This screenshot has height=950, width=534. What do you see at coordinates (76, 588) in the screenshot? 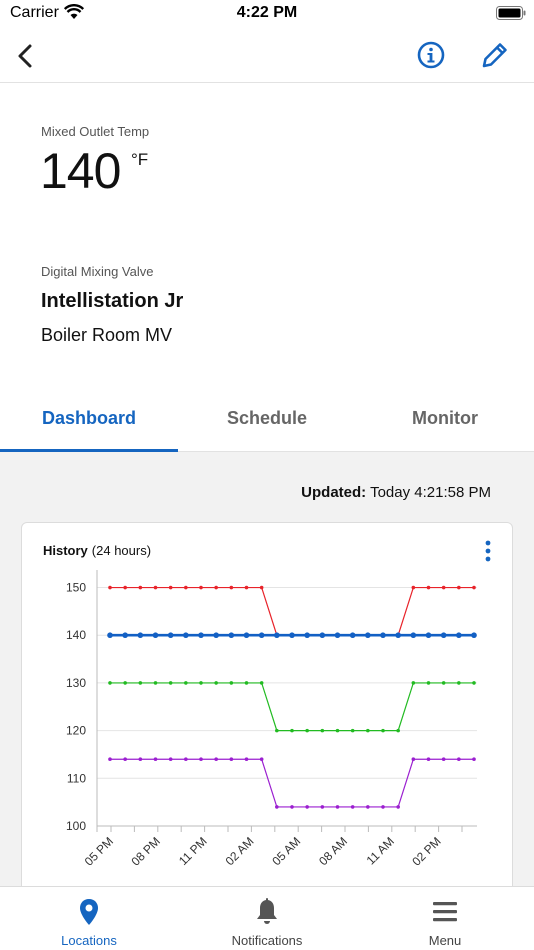
I see `y-tick-label: 150` at bounding box center [76, 588].